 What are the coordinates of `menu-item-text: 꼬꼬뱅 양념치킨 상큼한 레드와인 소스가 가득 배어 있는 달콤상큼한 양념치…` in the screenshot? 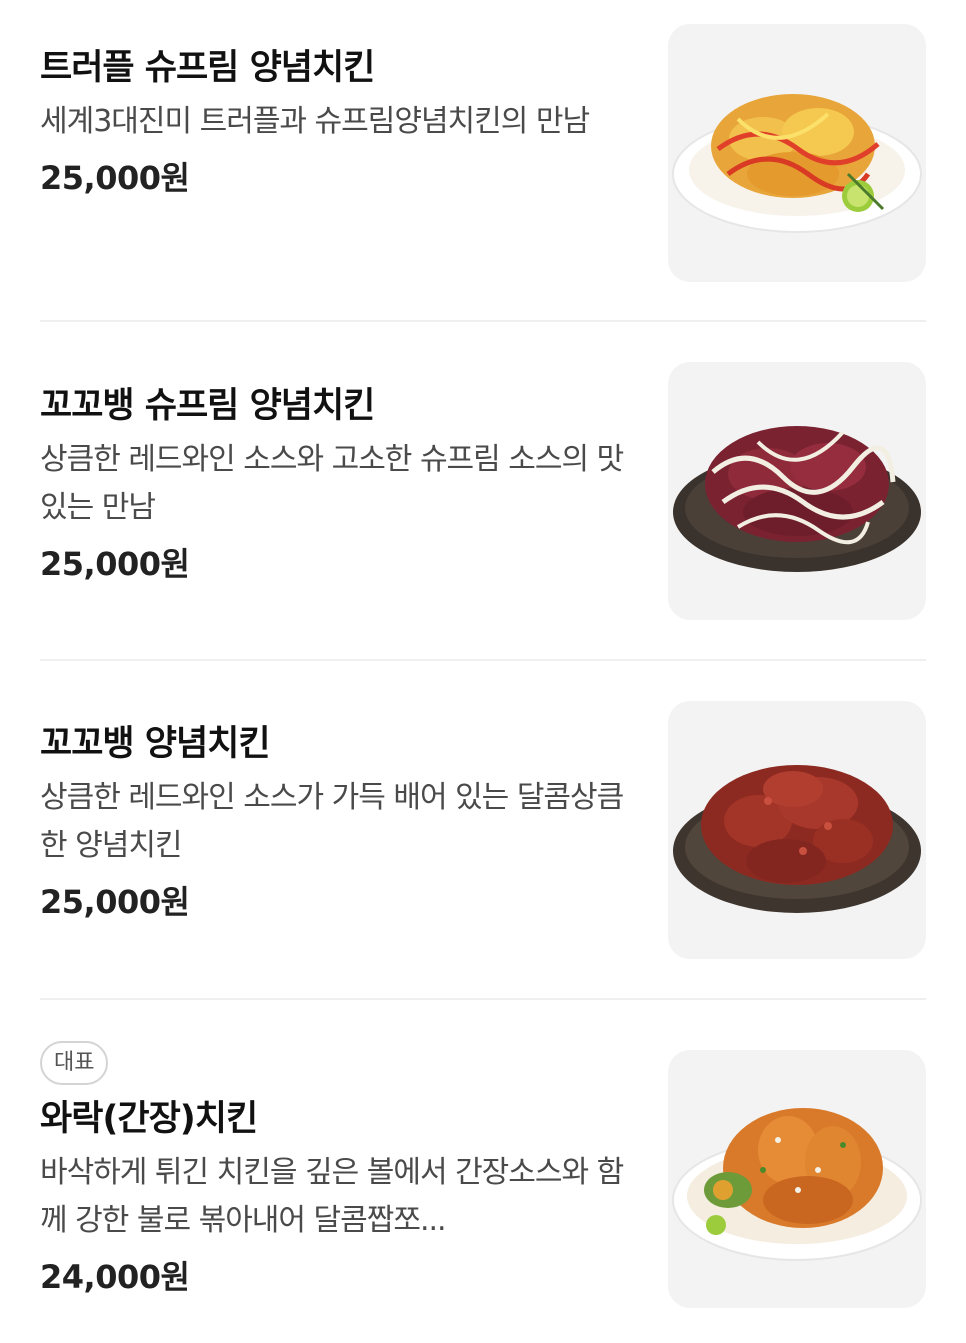 It's located at (340, 823).